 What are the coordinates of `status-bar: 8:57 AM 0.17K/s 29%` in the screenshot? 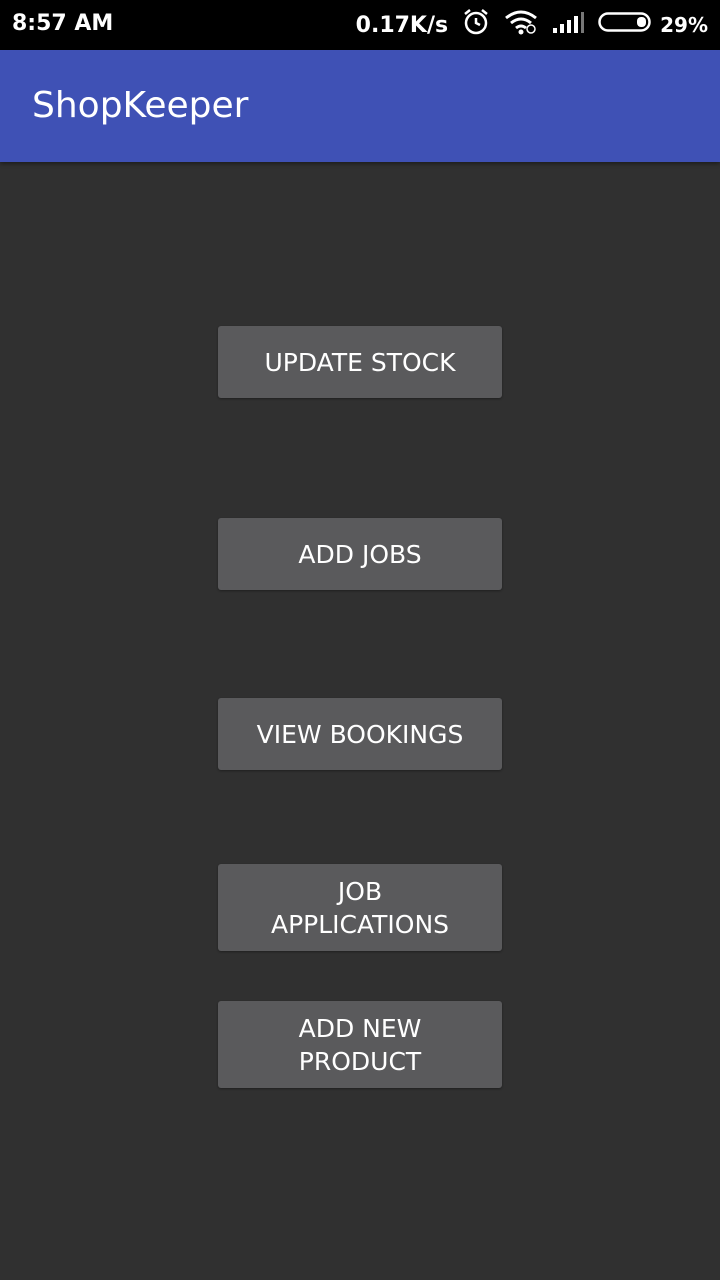 It's located at (360, 25).